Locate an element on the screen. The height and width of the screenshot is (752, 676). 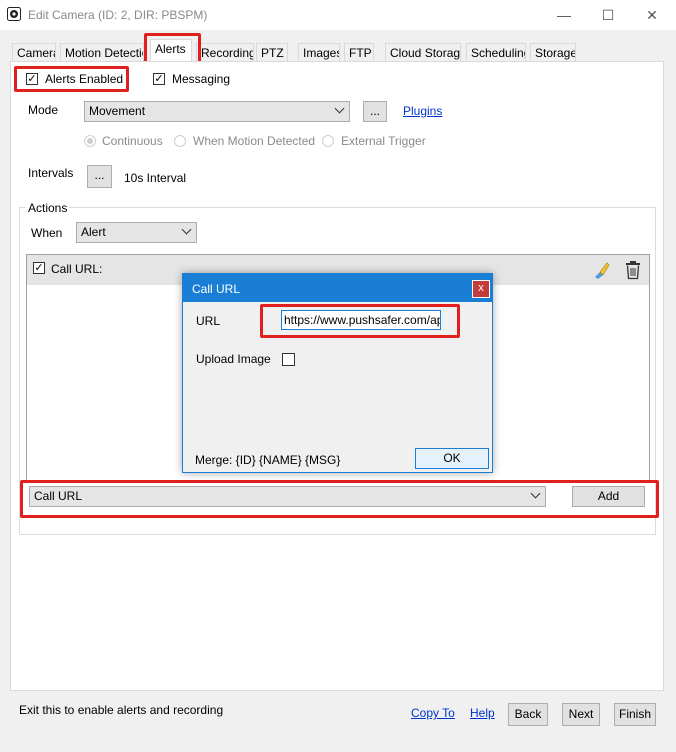
tab-storage: Storage is located at coordinates (553, 52).